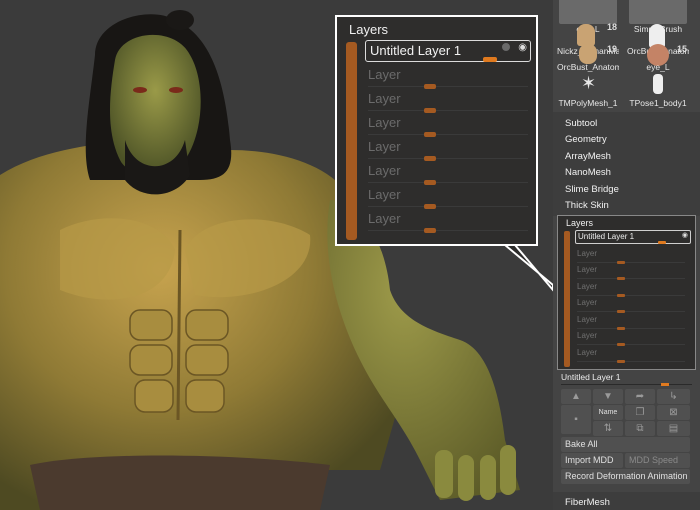 Image resolution: width=700 pixels, height=510 pixels. What do you see at coordinates (626, 379) in the screenshot?
I see `current-layer-slider: Untitled Layer 1` at bounding box center [626, 379].